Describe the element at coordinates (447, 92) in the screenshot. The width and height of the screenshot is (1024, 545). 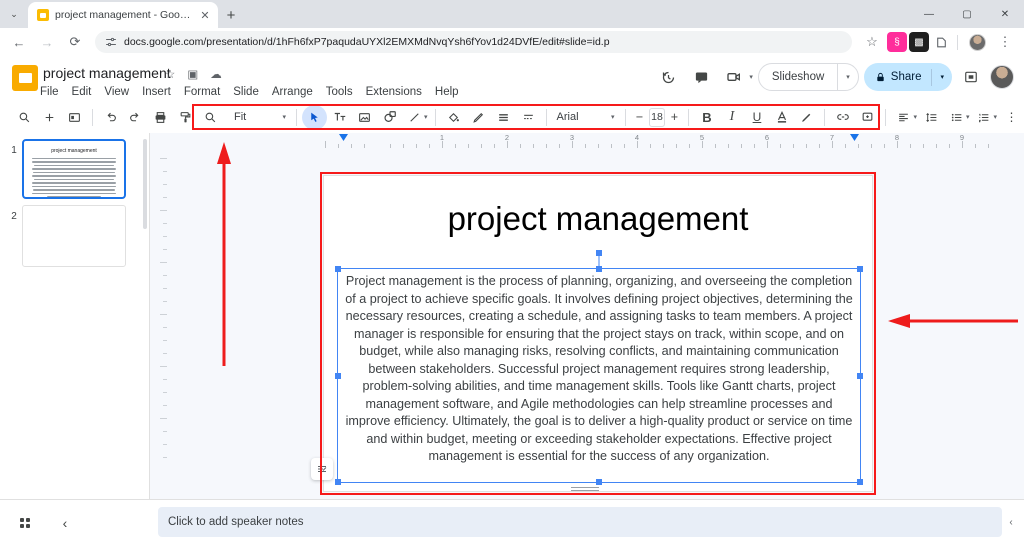
I see `menu-help: Help` at that location.